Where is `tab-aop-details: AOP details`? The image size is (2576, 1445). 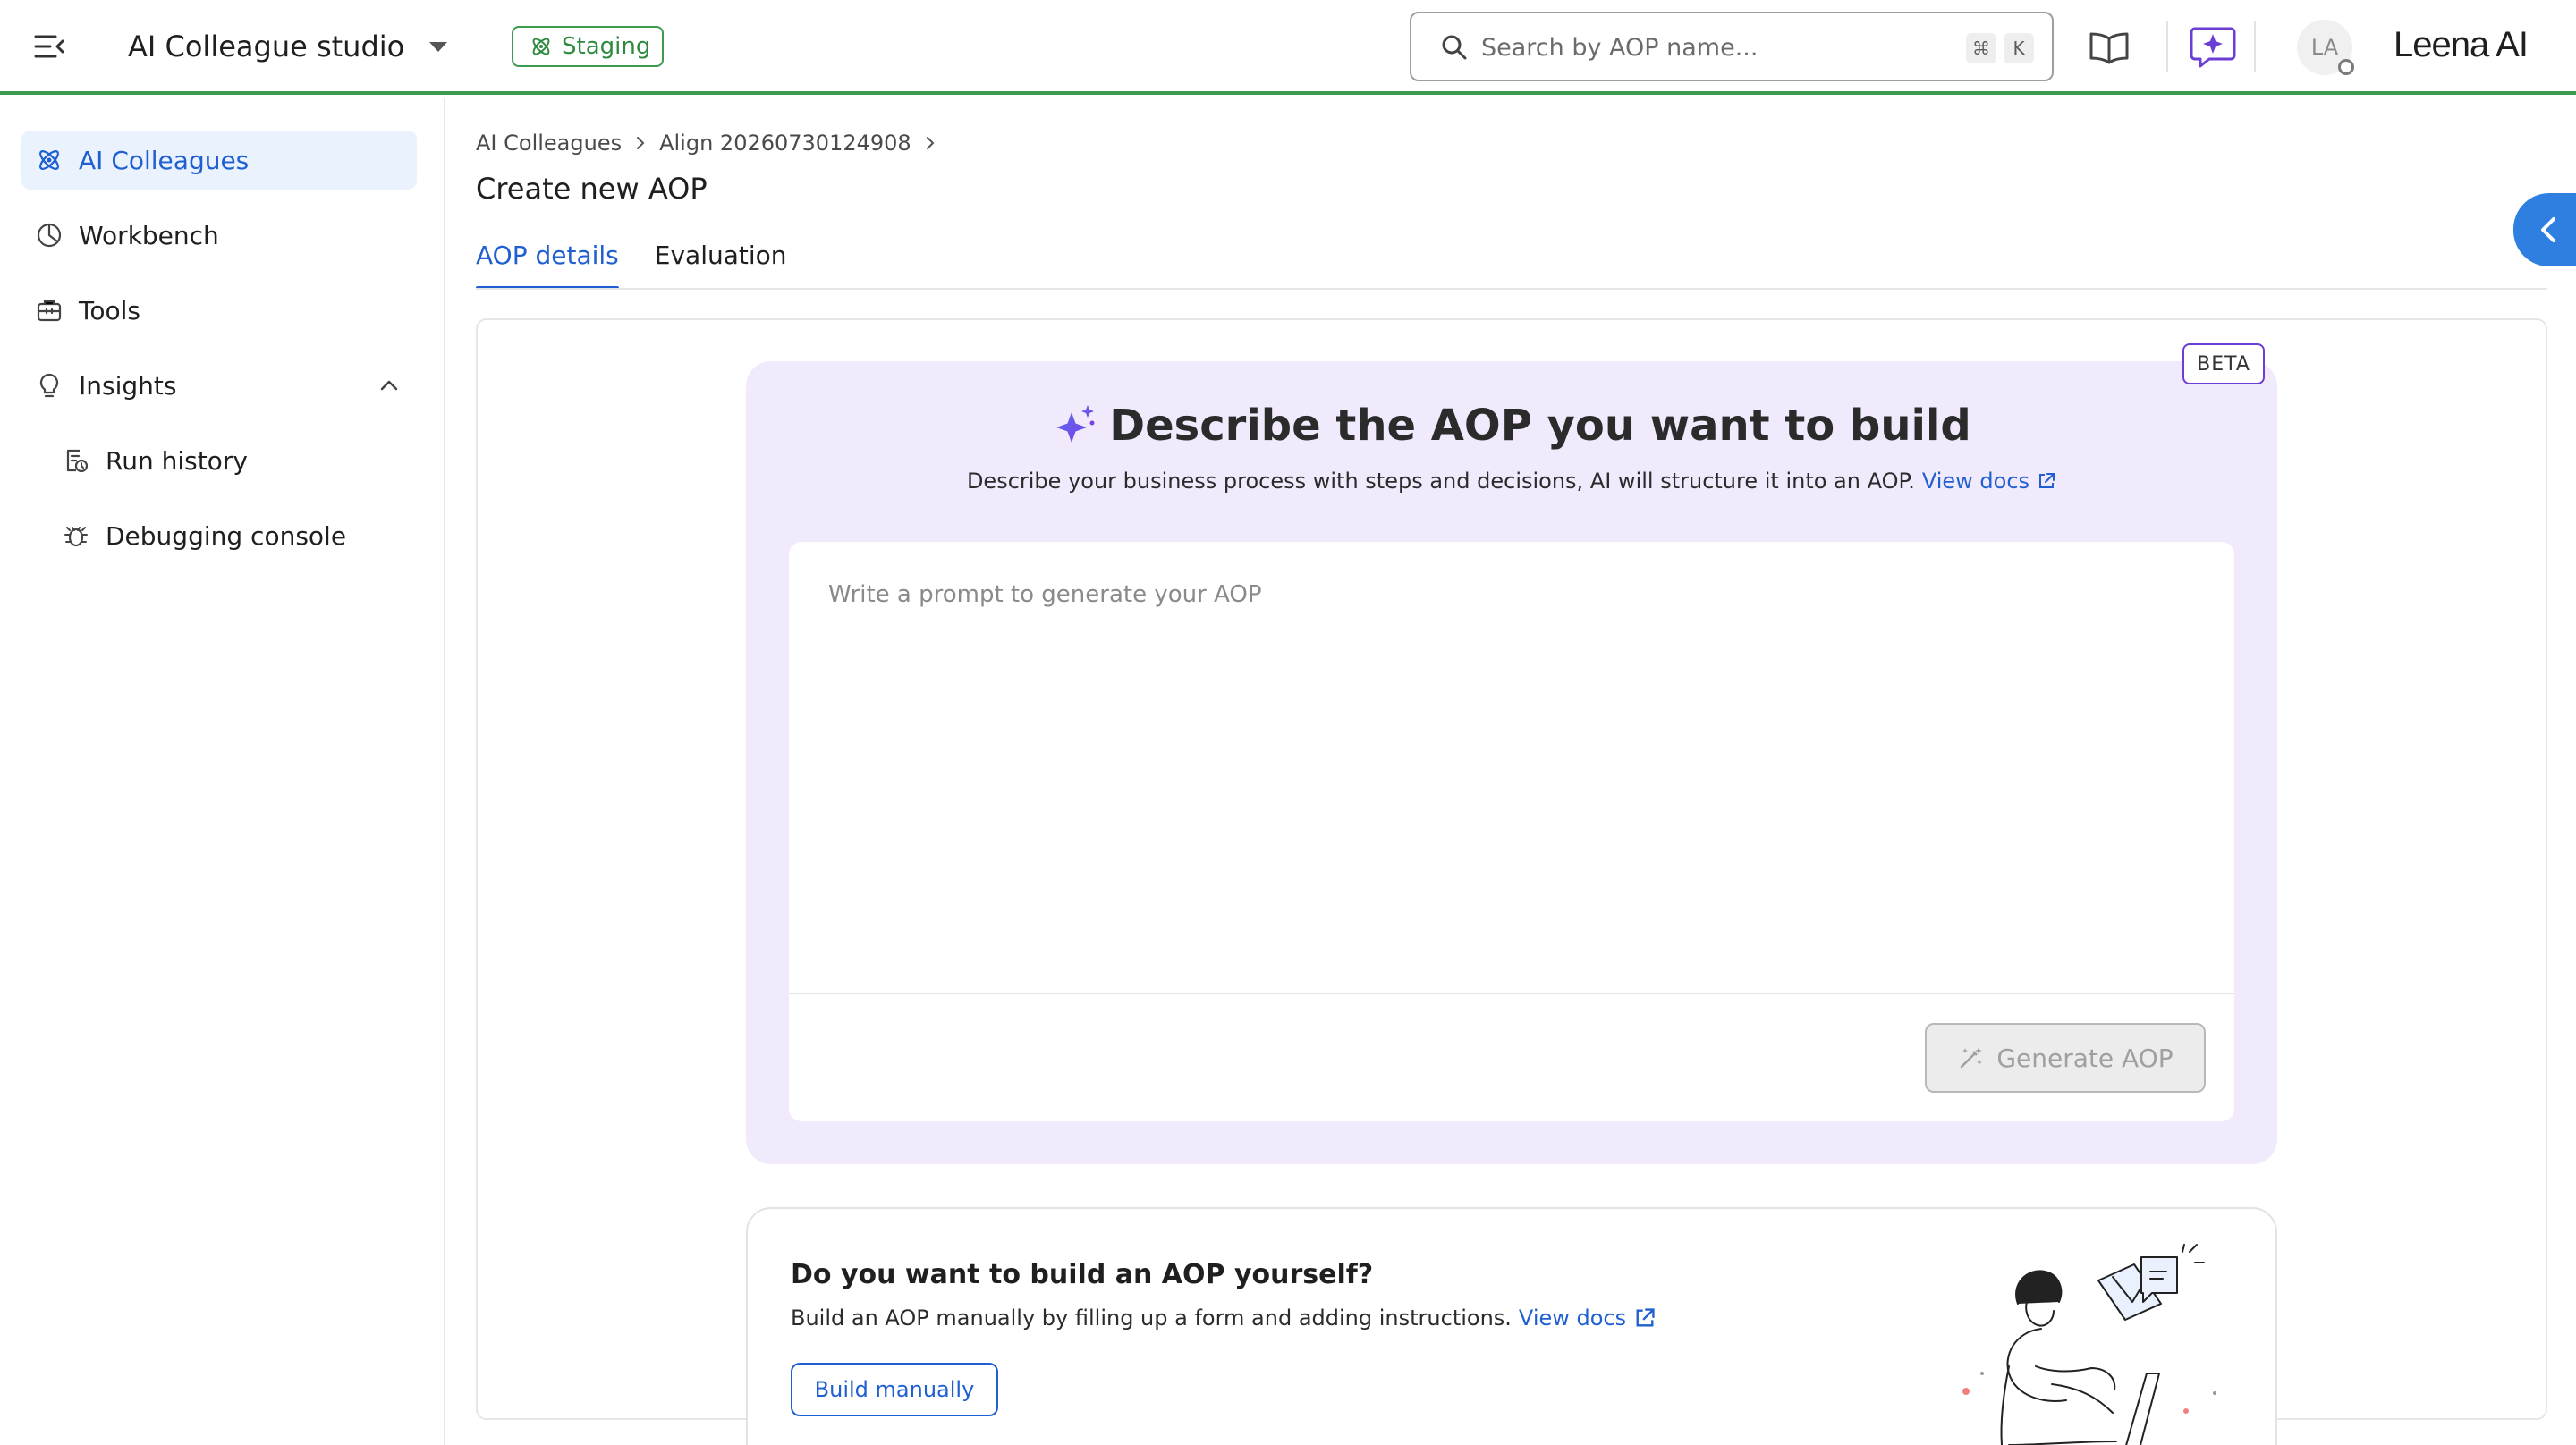 tab-aop-details: AOP details is located at coordinates (547, 264).